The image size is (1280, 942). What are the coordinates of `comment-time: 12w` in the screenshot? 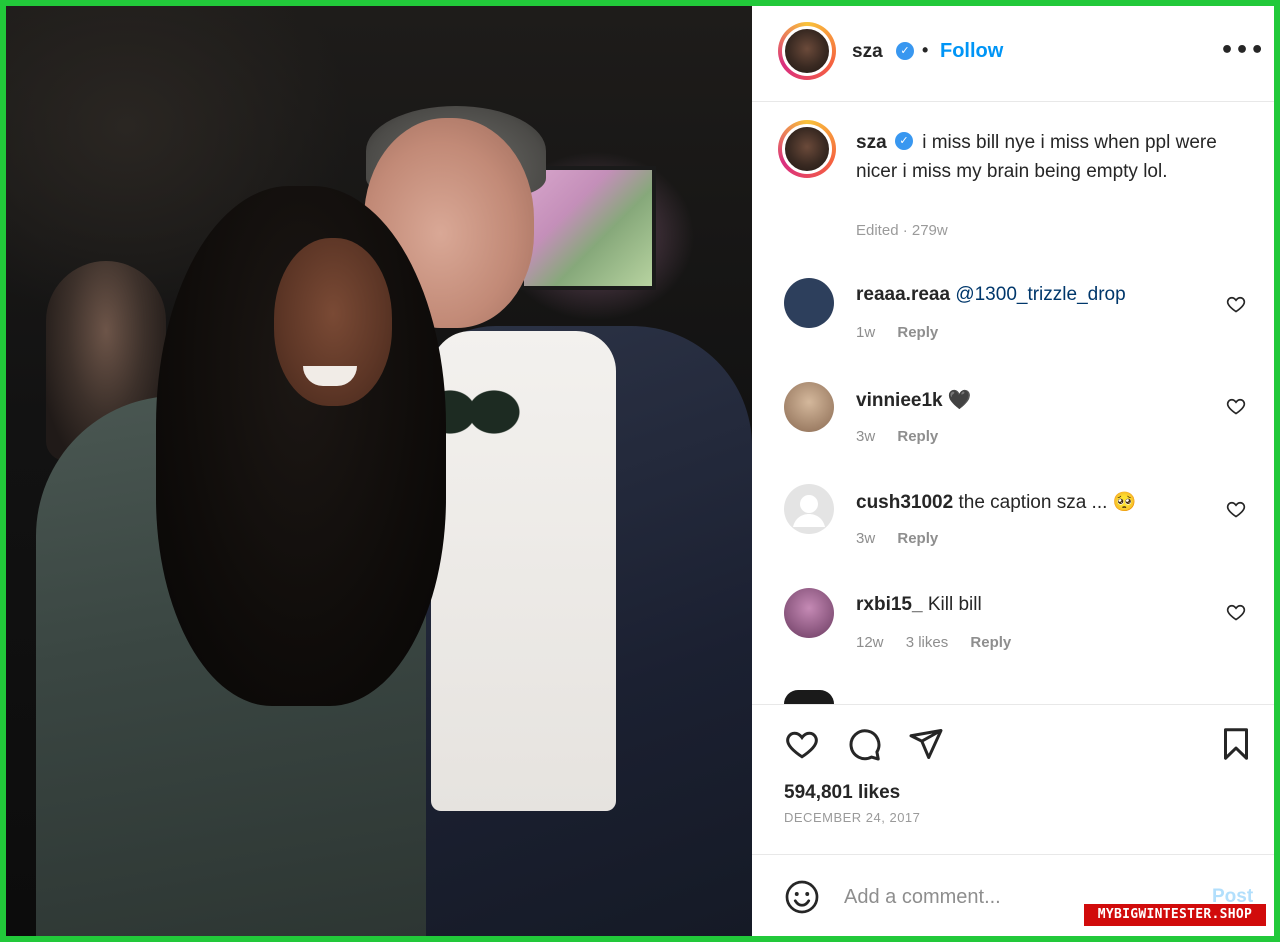 It's located at (870, 642).